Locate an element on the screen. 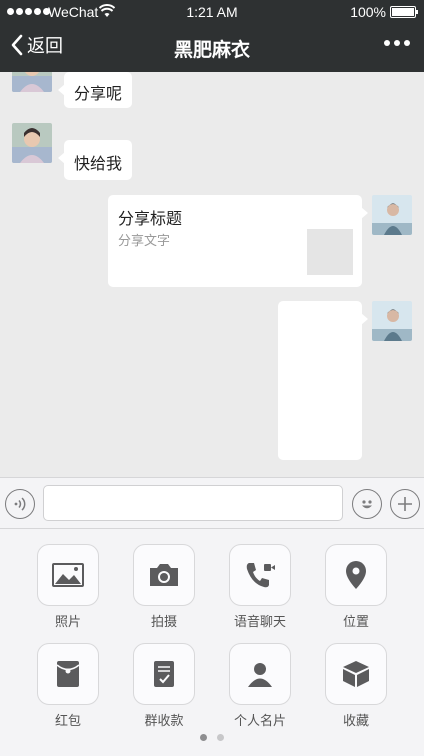 The width and height of the screenshot is (424, 756). video-call-icon is located at coordinates (260, 575).